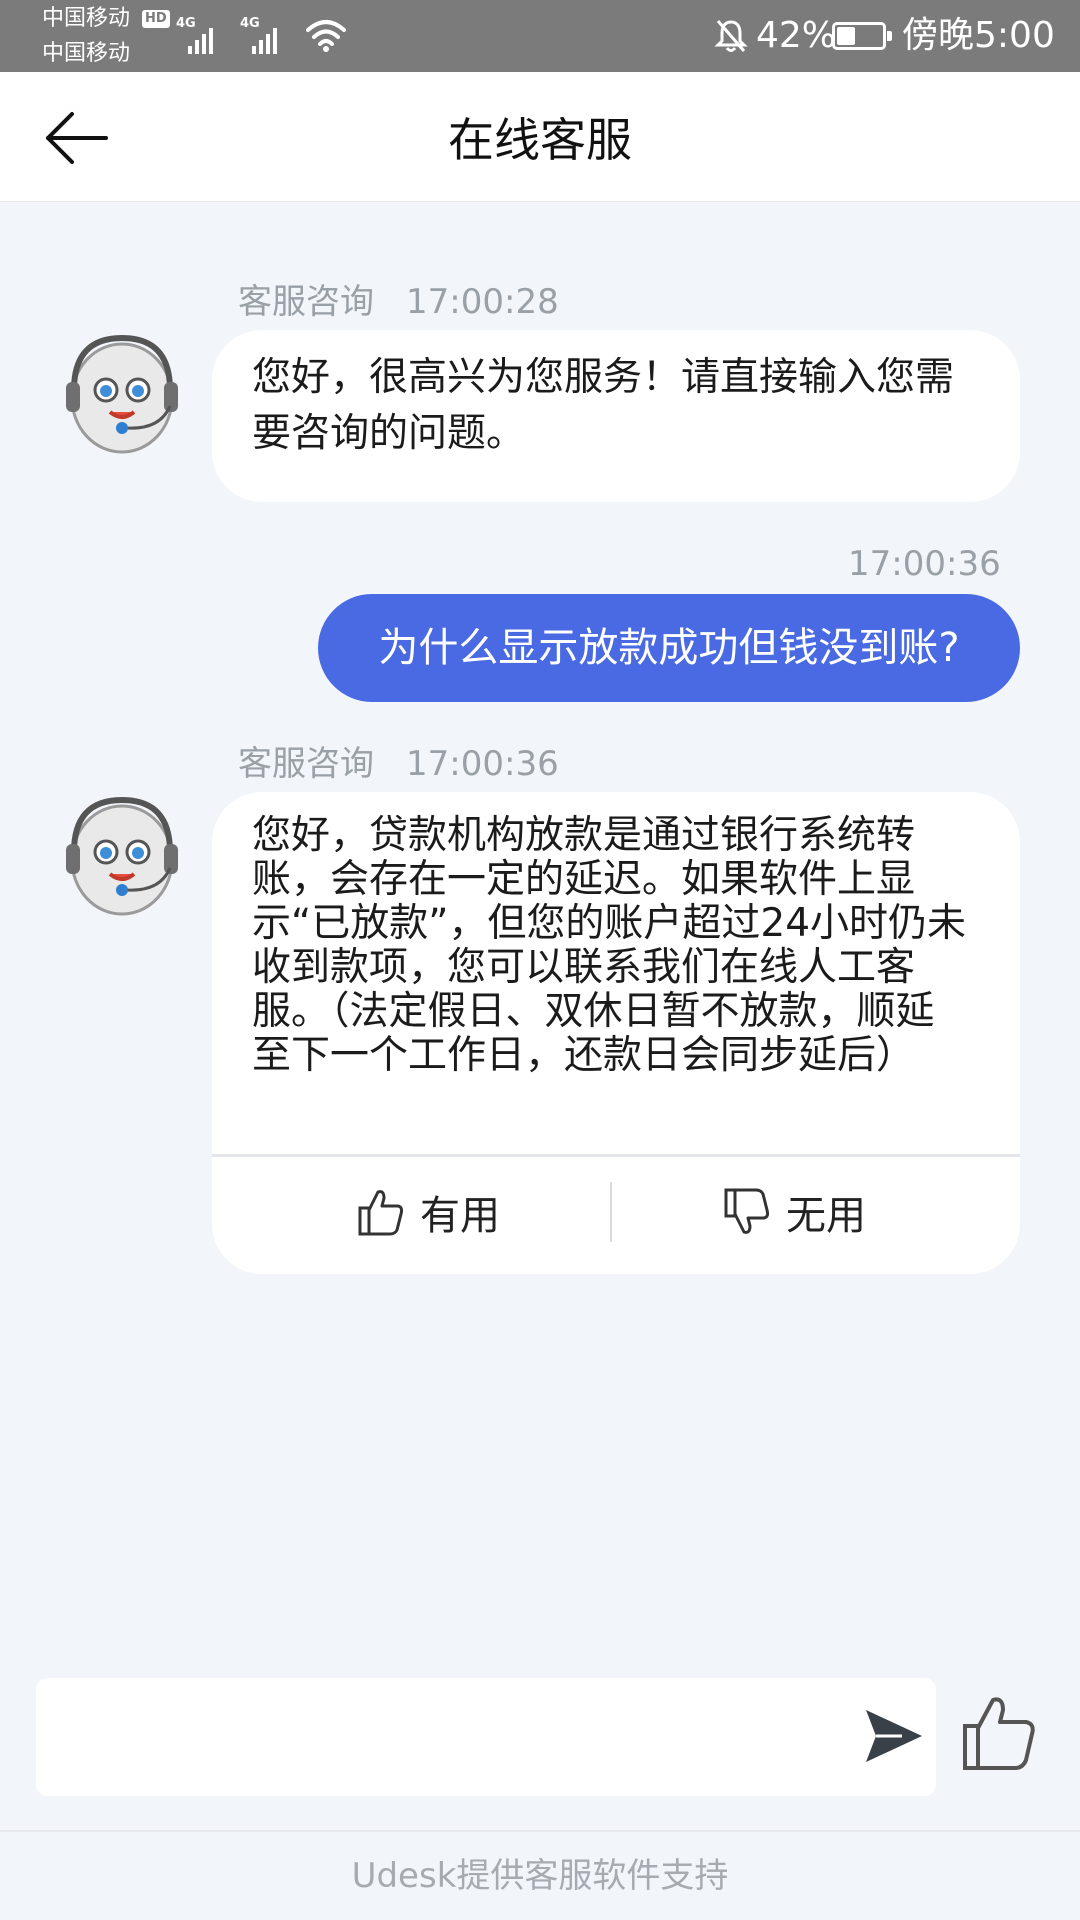  What do you see at coordinates (747, 1211) in the screenshot?
I see `thumbs-down-icon` at bounding box center [747, 1211].